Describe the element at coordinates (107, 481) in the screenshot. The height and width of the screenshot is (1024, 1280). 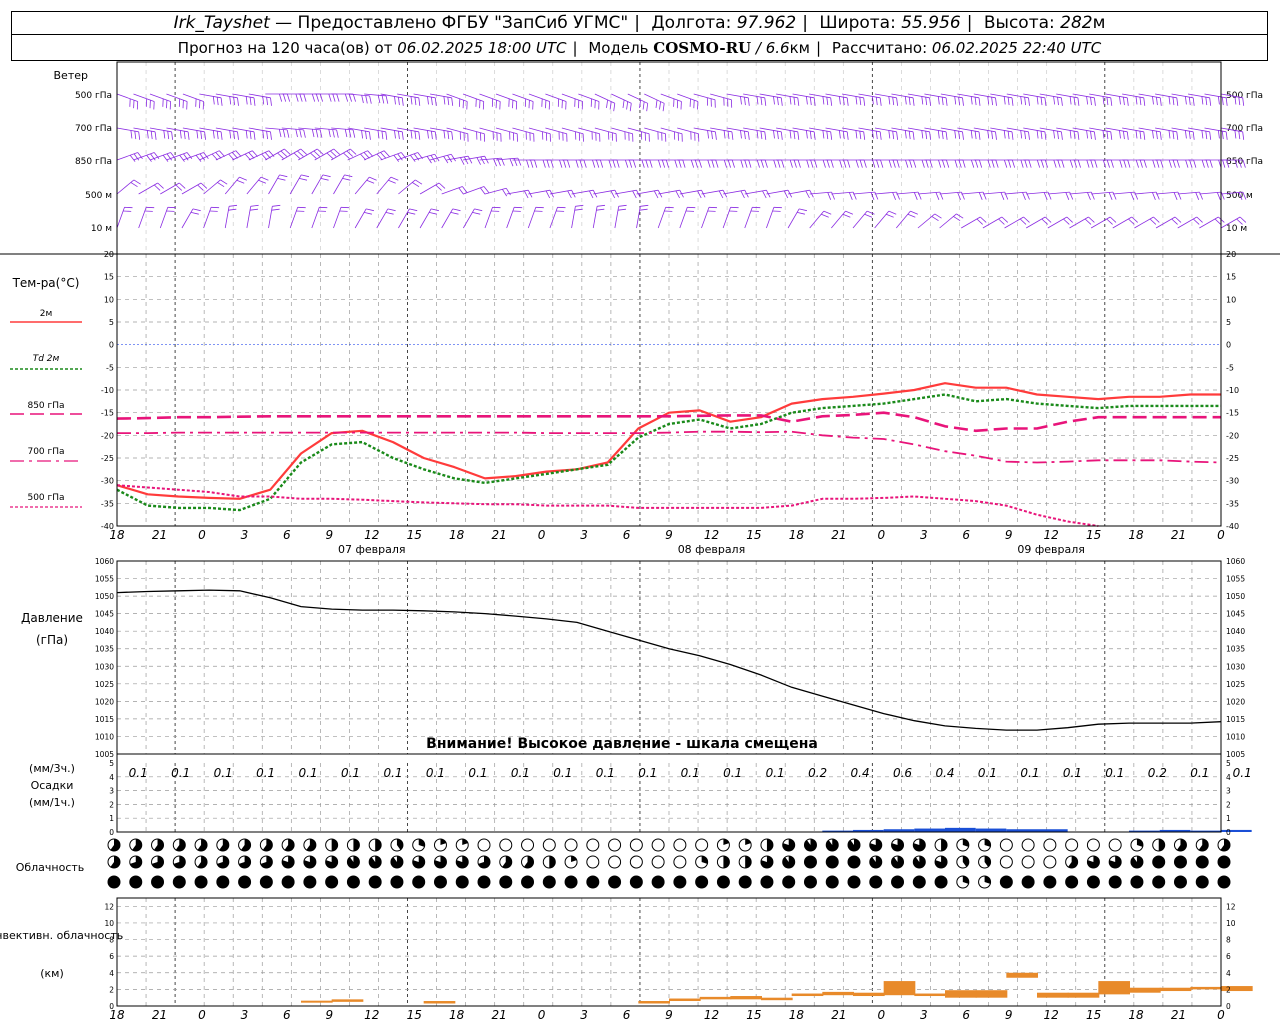
I see `y-tick-label: -30` at that location.